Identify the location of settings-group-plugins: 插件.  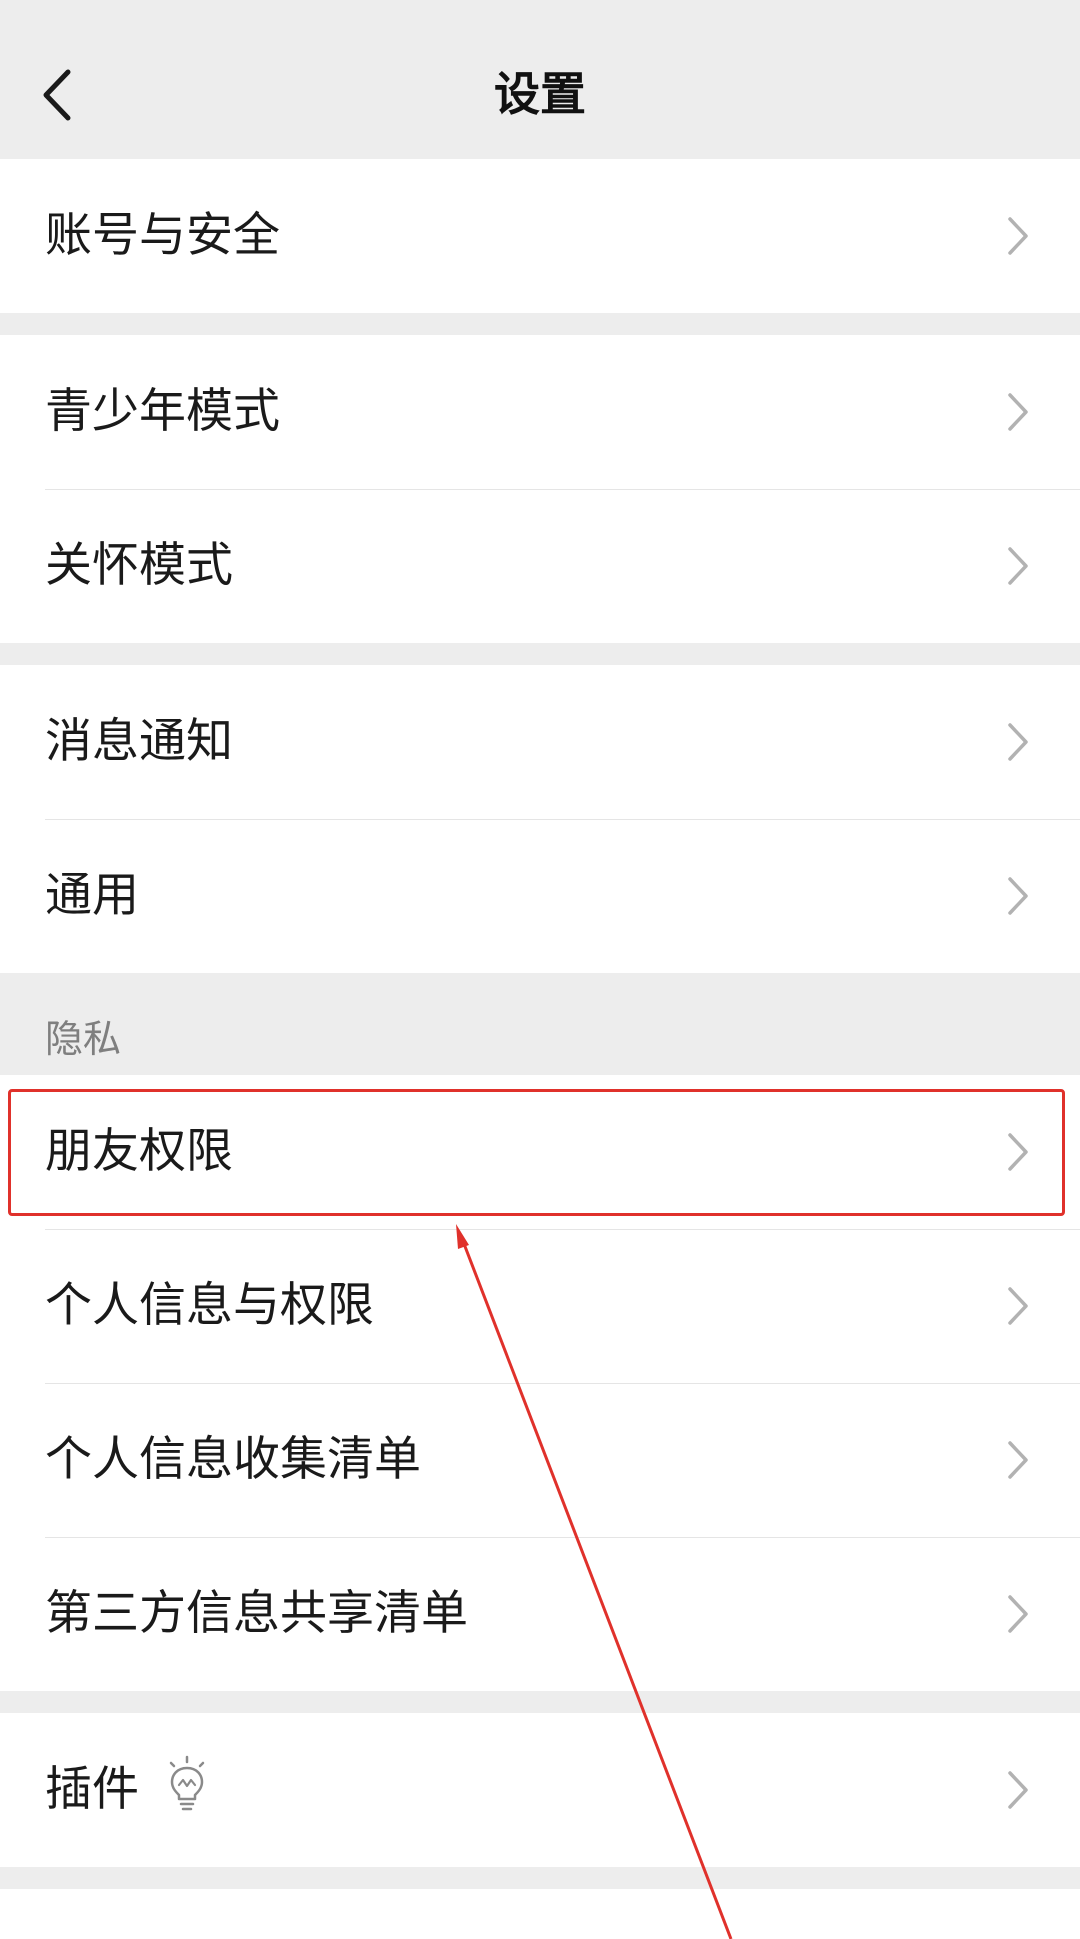
(540, 1790).